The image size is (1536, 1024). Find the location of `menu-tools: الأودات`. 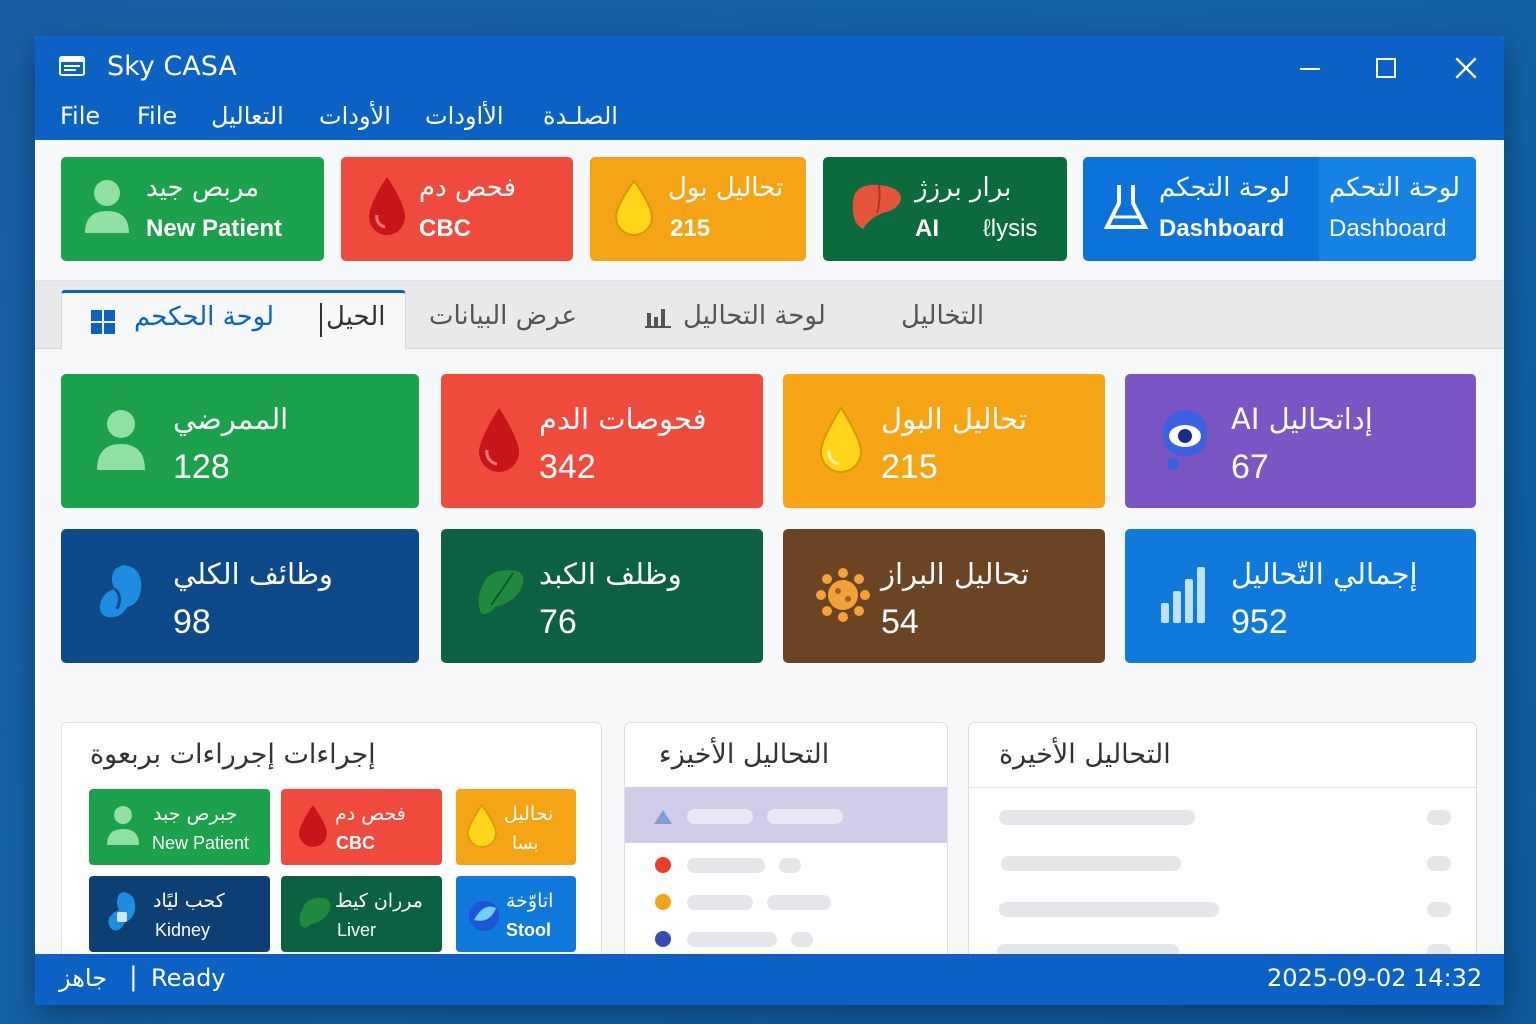

menu-tools: الأودات is located at coordinates (355, 116).